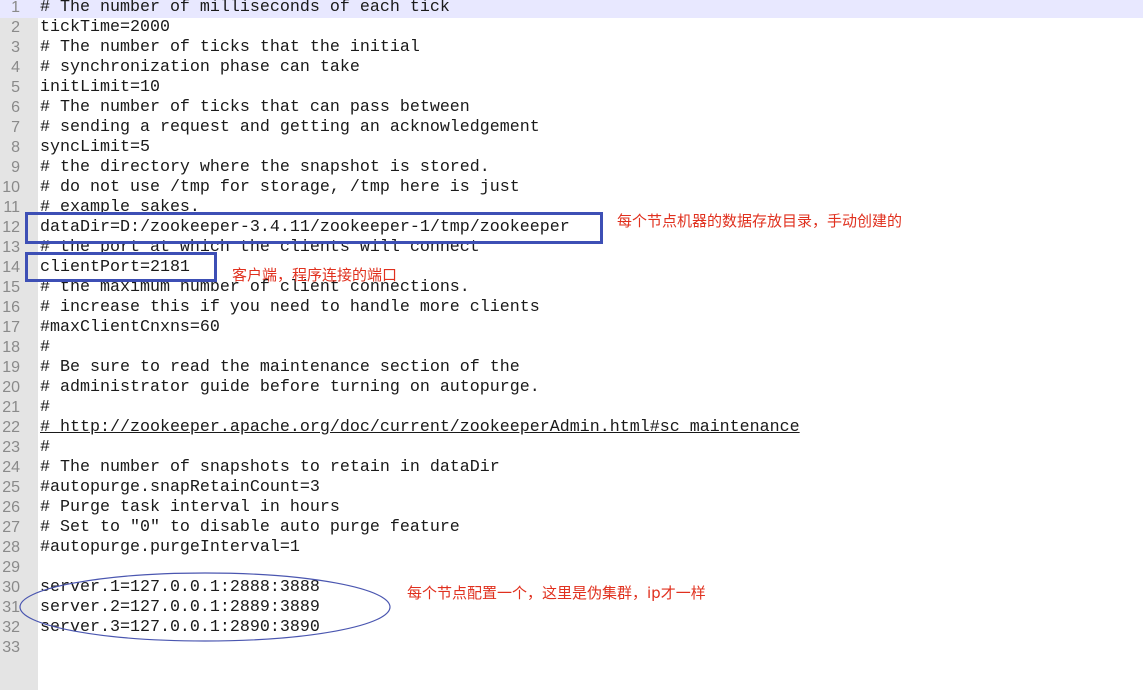  Describe the element at coordinates (571, 448) in the screenshot. I see `editor-line: 23 #` at that location.